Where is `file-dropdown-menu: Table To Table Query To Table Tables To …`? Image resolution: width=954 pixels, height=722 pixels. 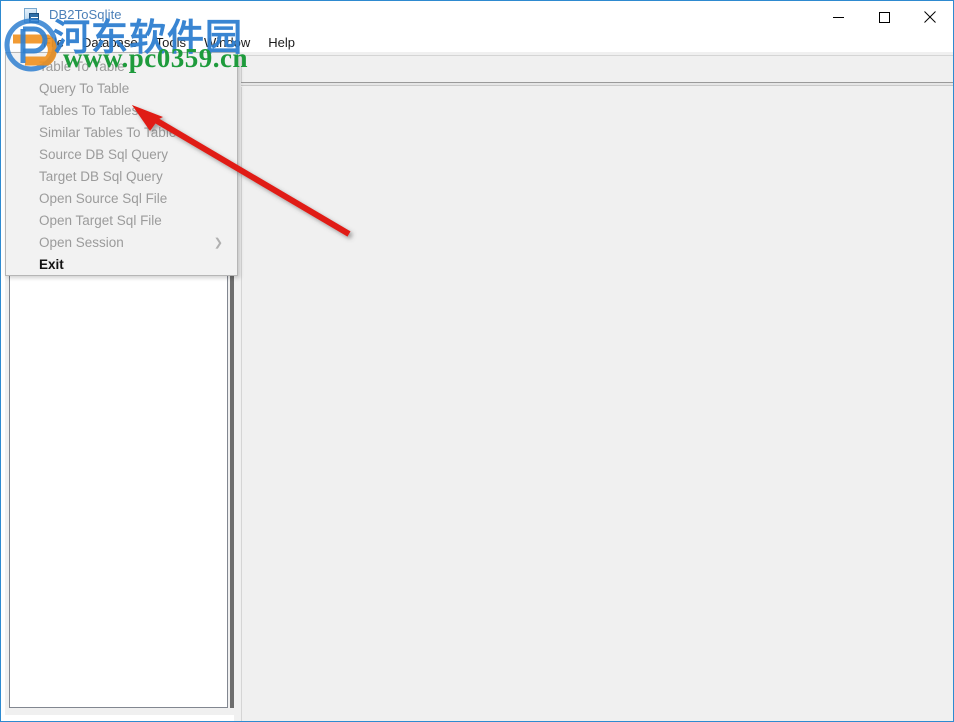
file-dropdown-menu: Table To Table Query To Table Tables To … is located at coordinates (121, 164).